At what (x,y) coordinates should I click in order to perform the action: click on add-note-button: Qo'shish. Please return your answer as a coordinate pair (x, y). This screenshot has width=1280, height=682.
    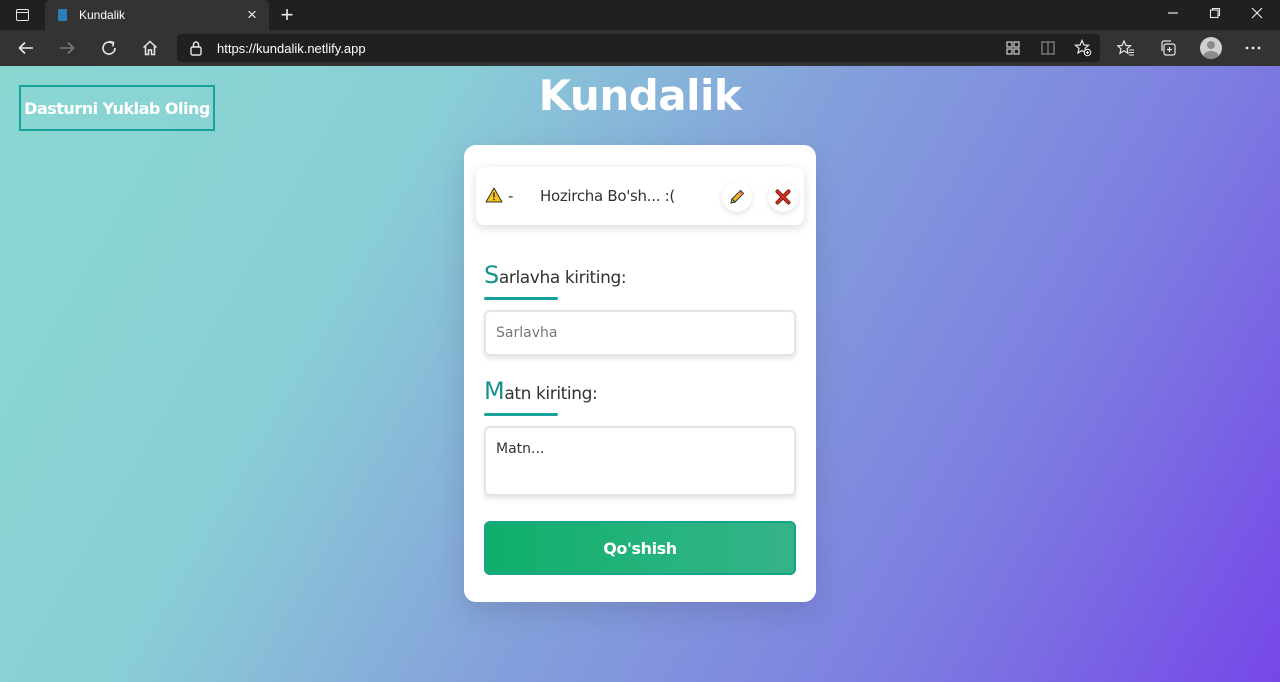
    Looking at the image, I should click on (640, 548).